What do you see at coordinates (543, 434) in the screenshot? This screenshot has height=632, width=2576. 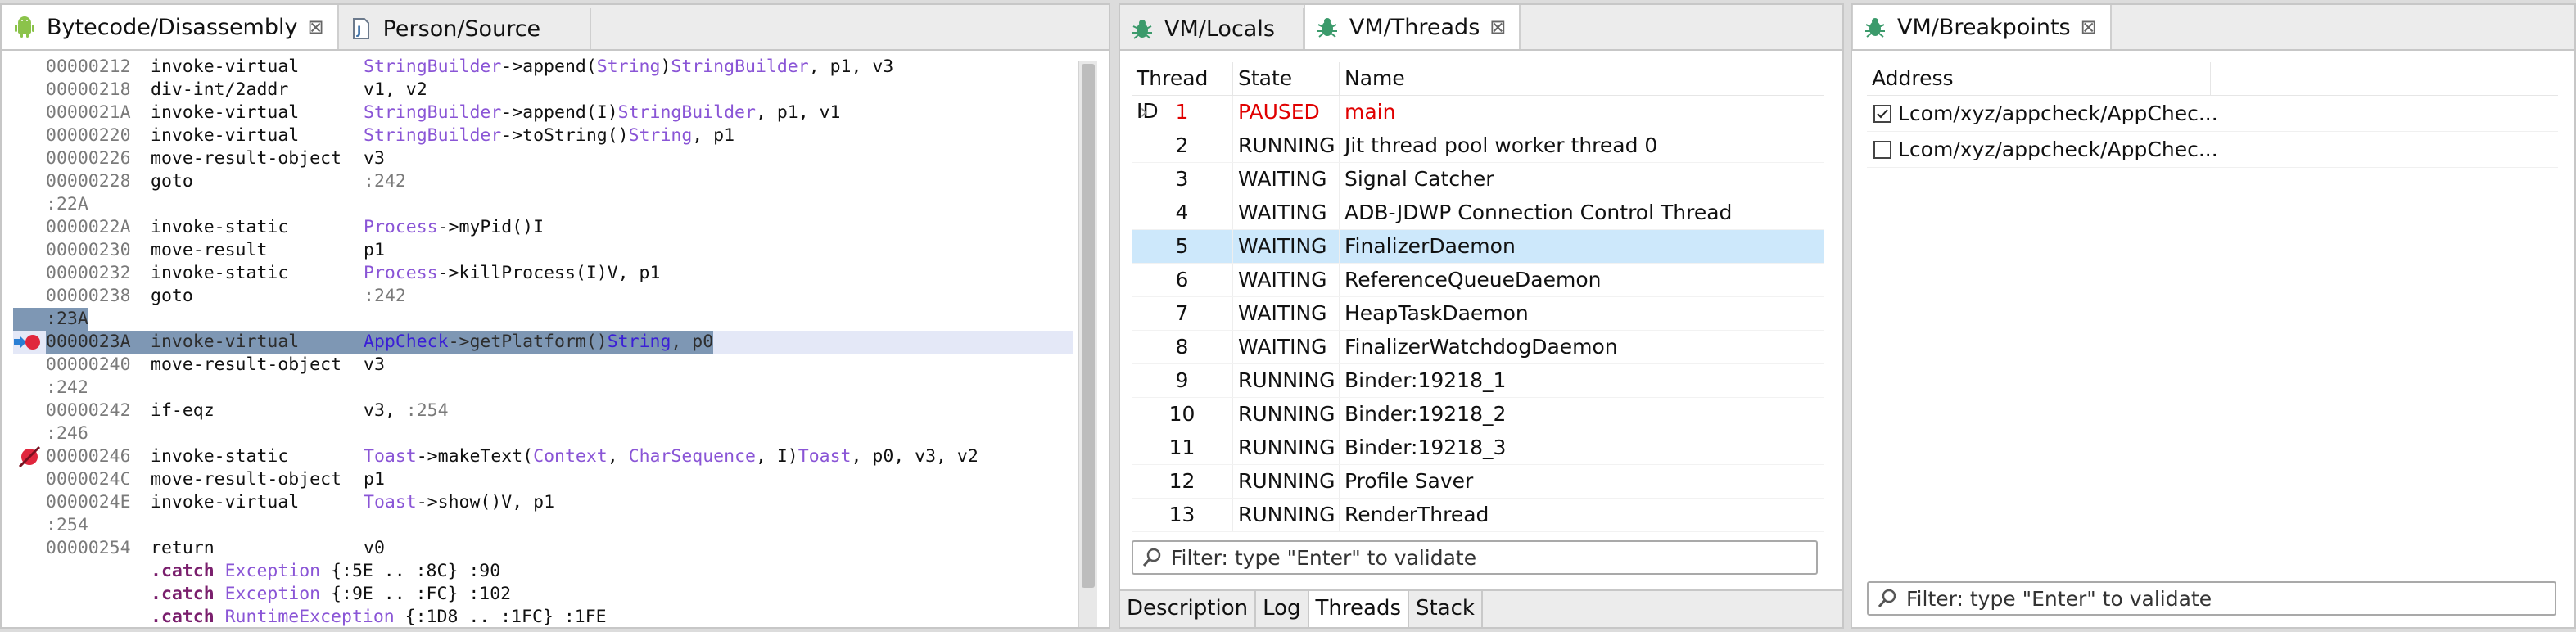 I see `code-label-line: :246` at bounding box center [543, 434].